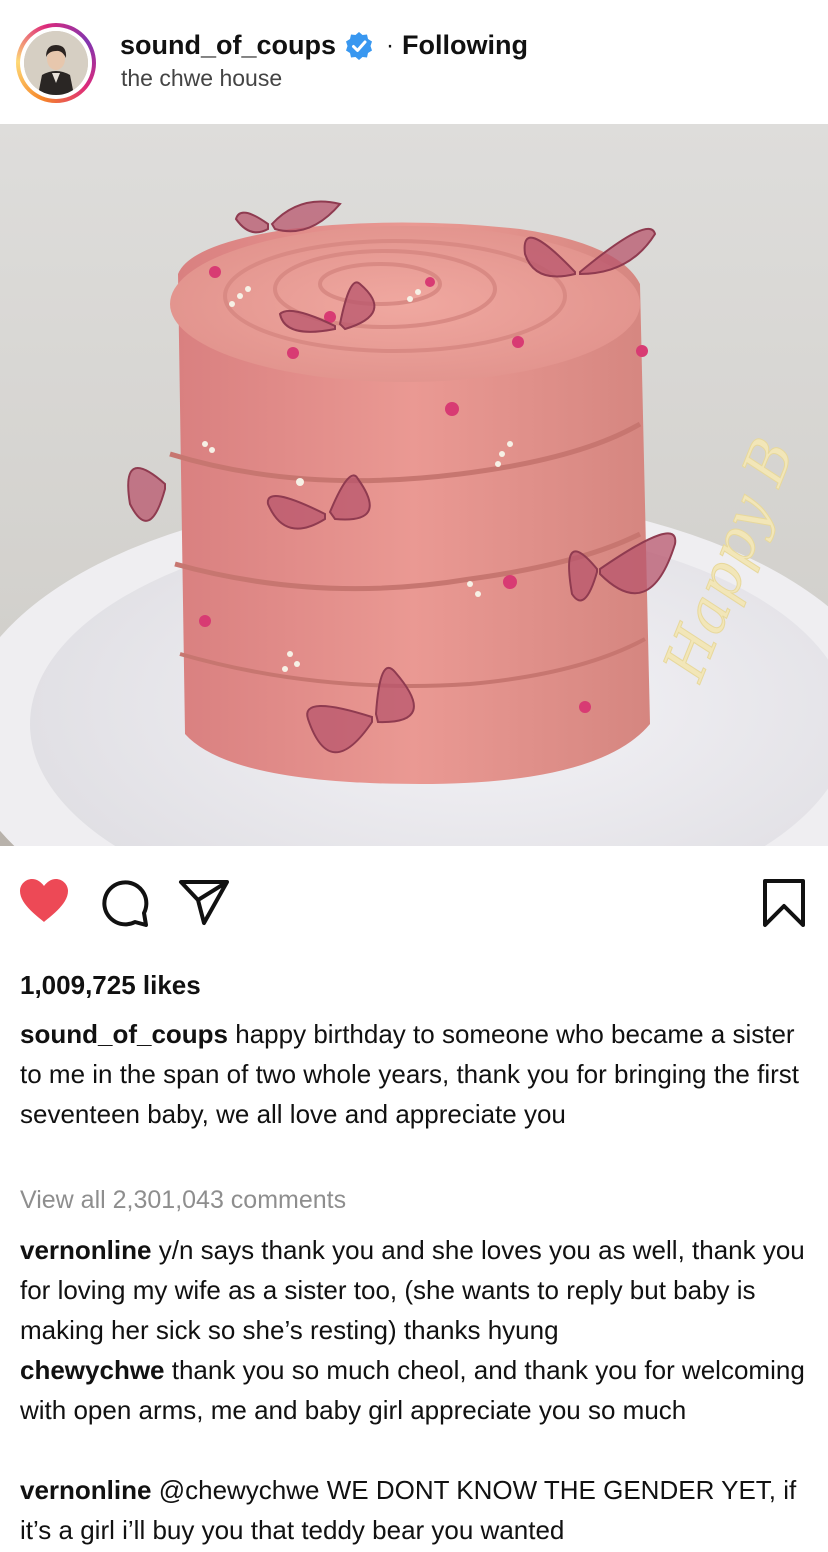 The height and width of the screenshot is (1552, 828). I want to click on avatar, so click(56, 63).